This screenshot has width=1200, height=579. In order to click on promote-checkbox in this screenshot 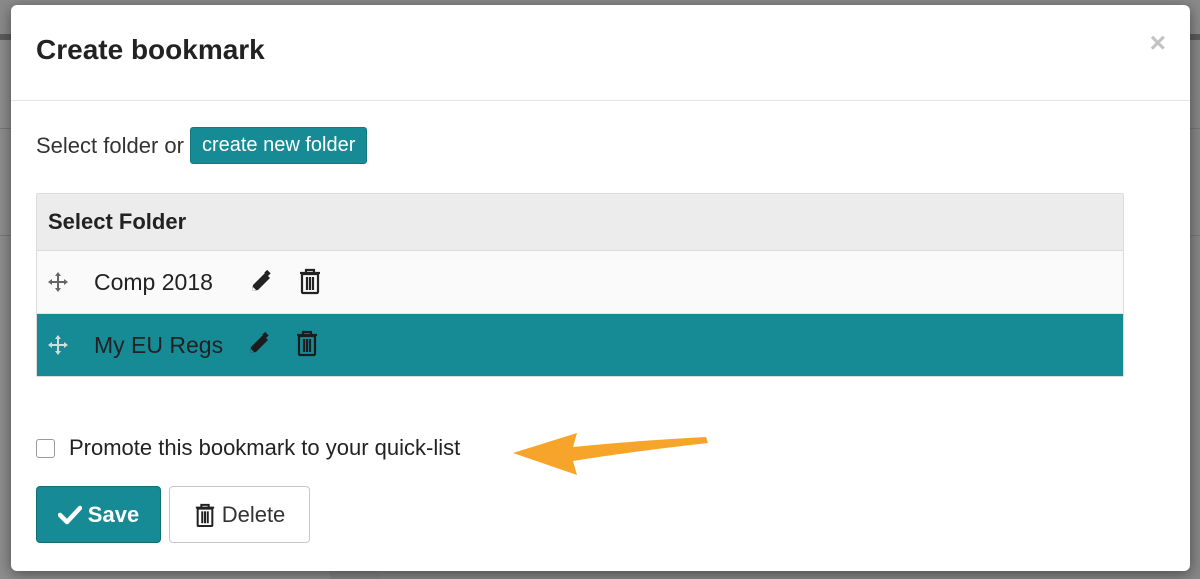, I will do `click(45, 448)`.